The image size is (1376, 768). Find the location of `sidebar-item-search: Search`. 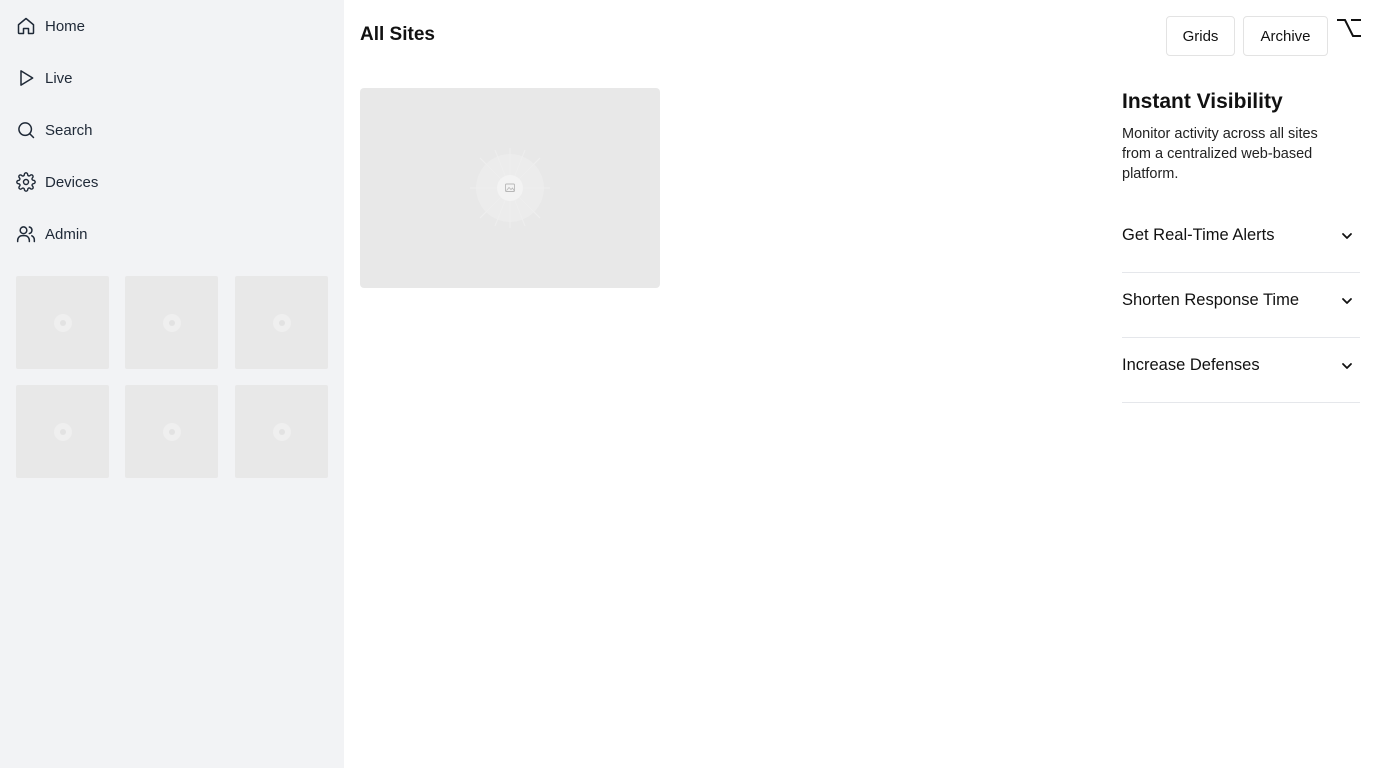

sidebar-item-search: Search is located at coordinates (172, 130).